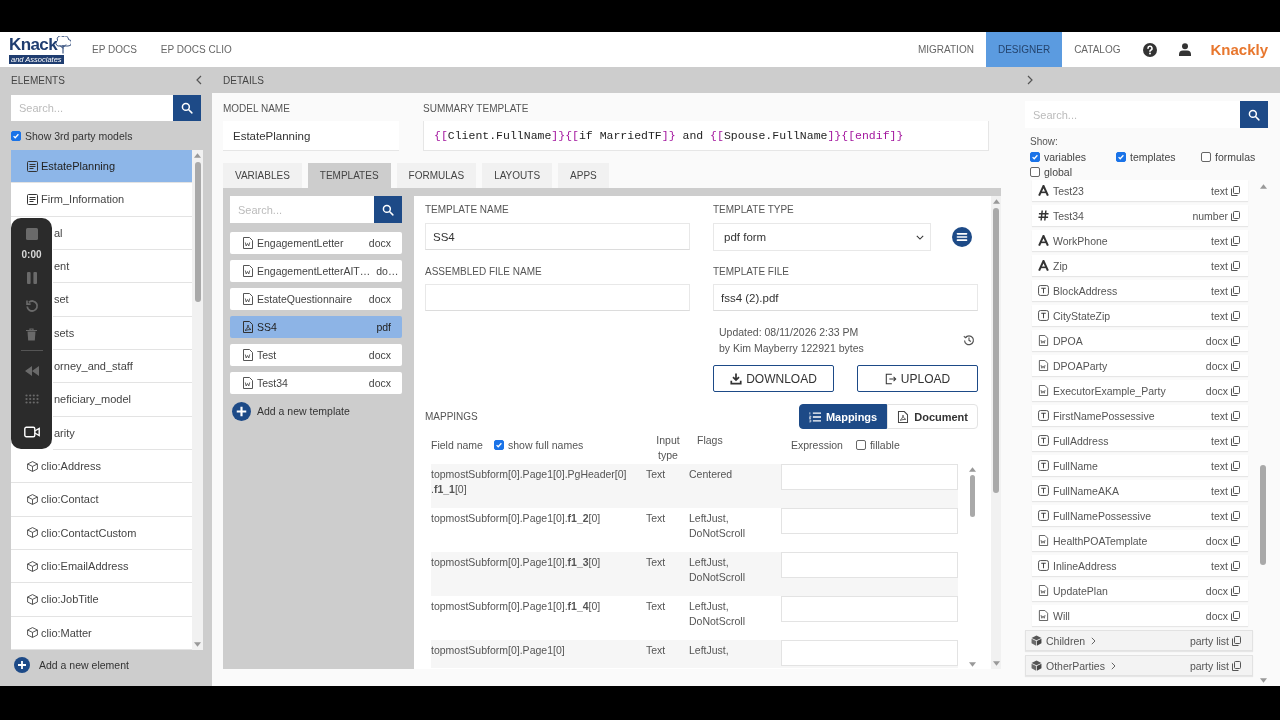  I want to click on element-item: EstatePlanning, so click(101, 167).